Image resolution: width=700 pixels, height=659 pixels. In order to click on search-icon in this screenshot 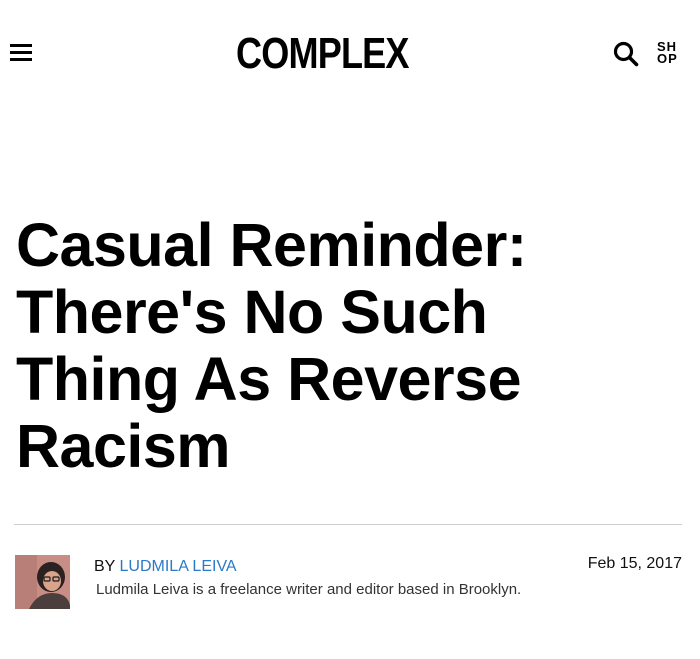, I will do `click(626, 54)`.